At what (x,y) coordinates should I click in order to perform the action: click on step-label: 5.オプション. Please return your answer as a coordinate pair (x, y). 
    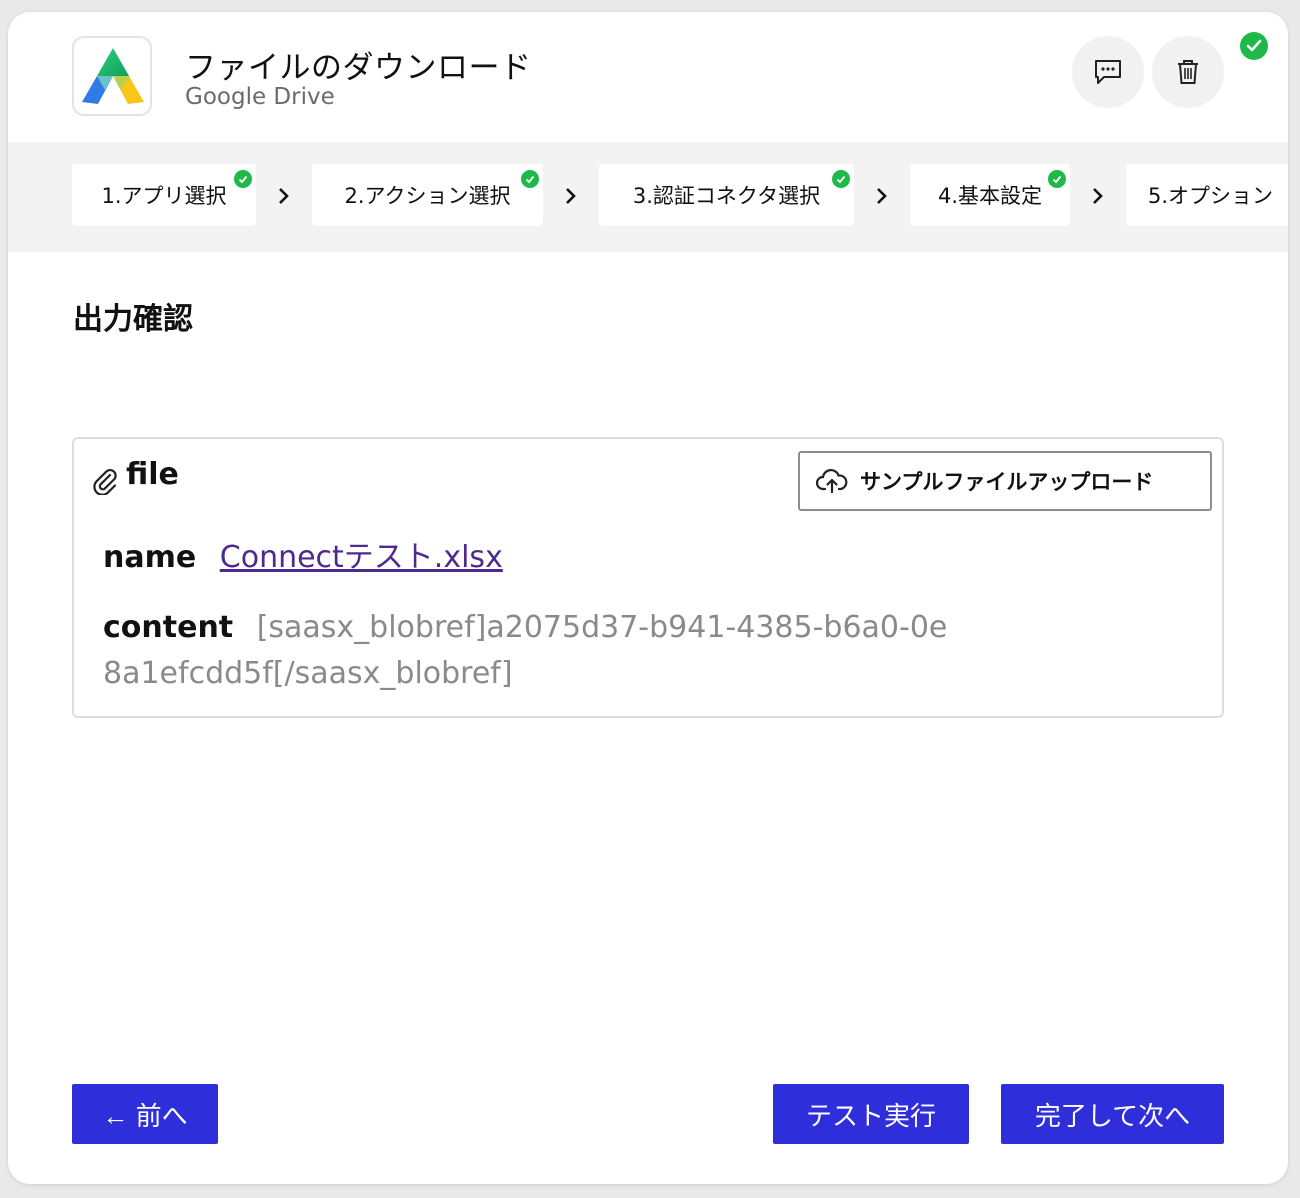
    Looking at the image, I should click on (1211, 196).